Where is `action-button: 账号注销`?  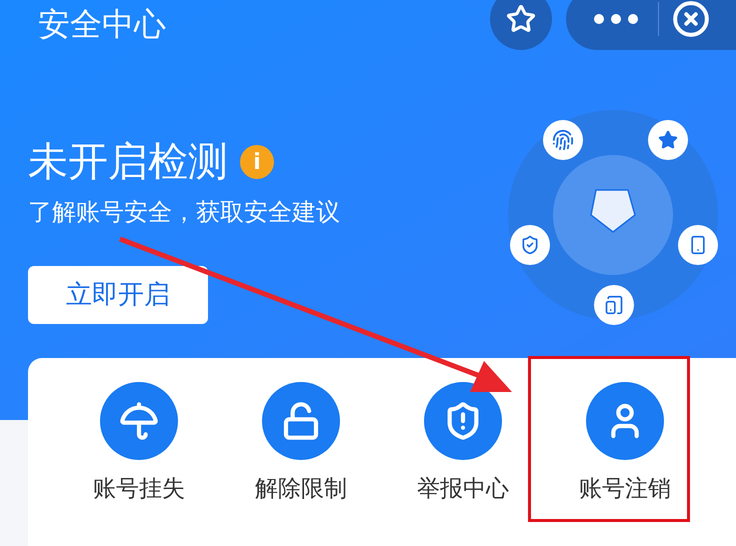 action-button: 账号注销 is located at coordinates (625, 444).